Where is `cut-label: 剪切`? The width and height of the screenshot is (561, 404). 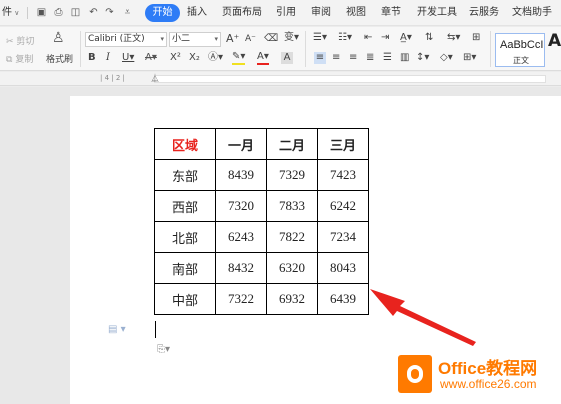
cut-label: 剪切 is located at coordinates (25, 42).